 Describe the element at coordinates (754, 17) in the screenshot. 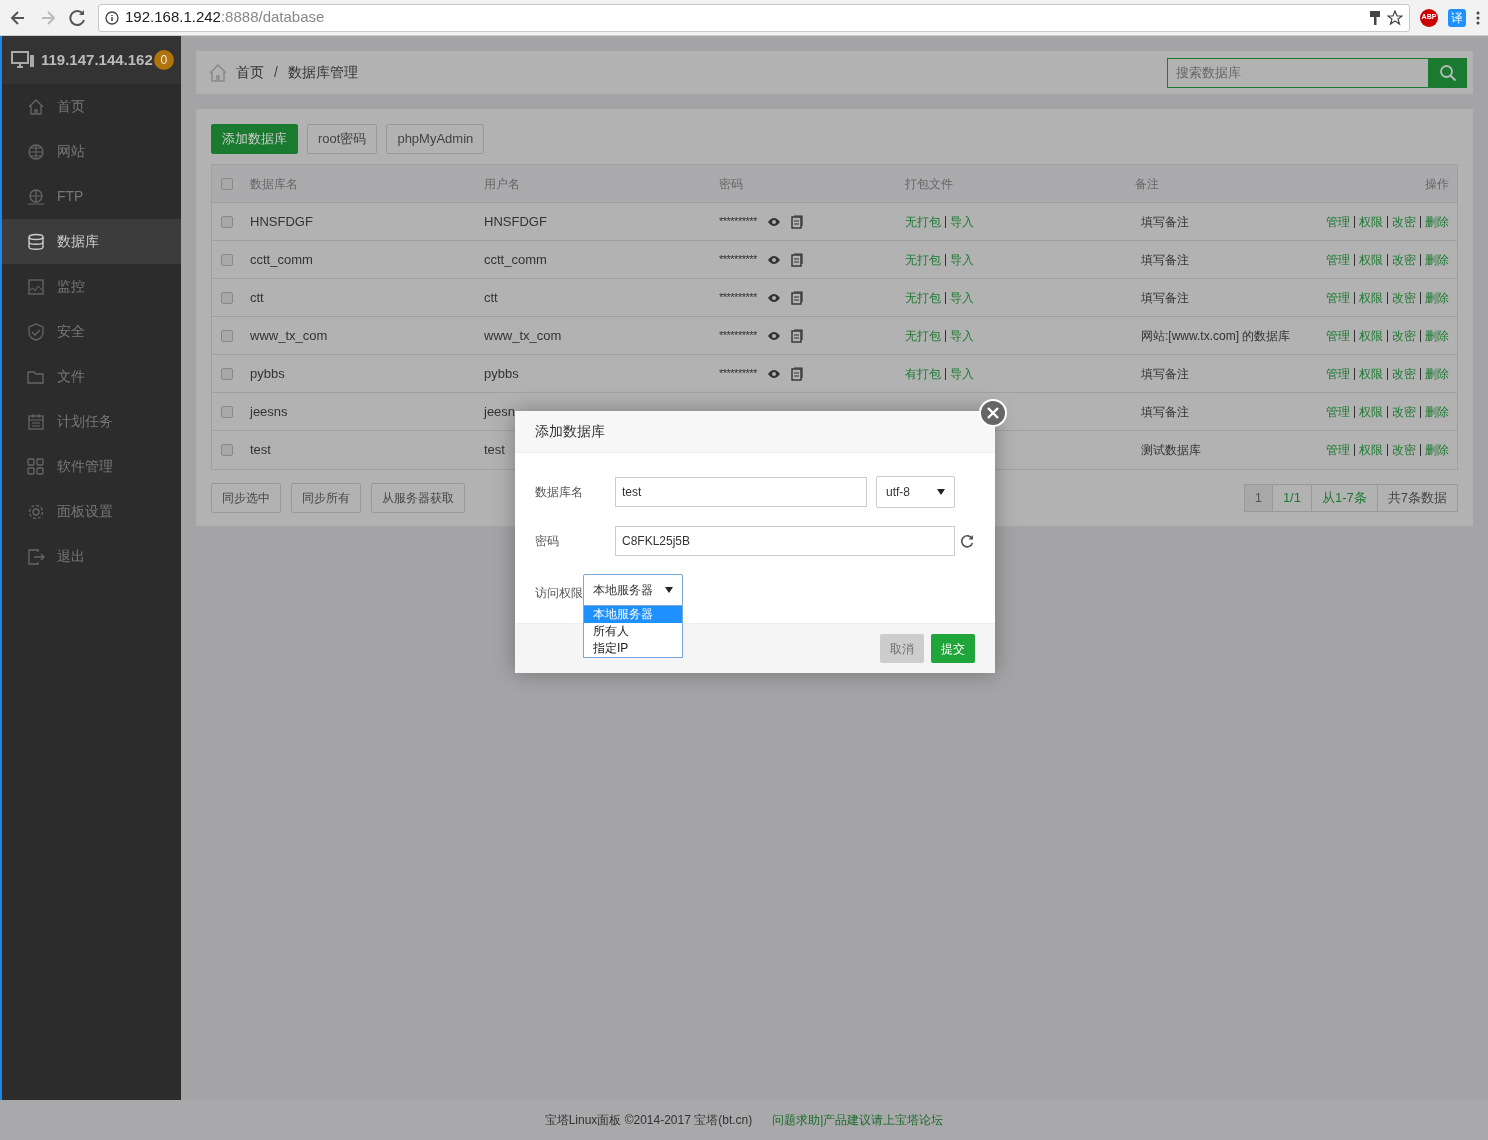

I see `address-bar: 192.168.1.242:8888/database` at that location.